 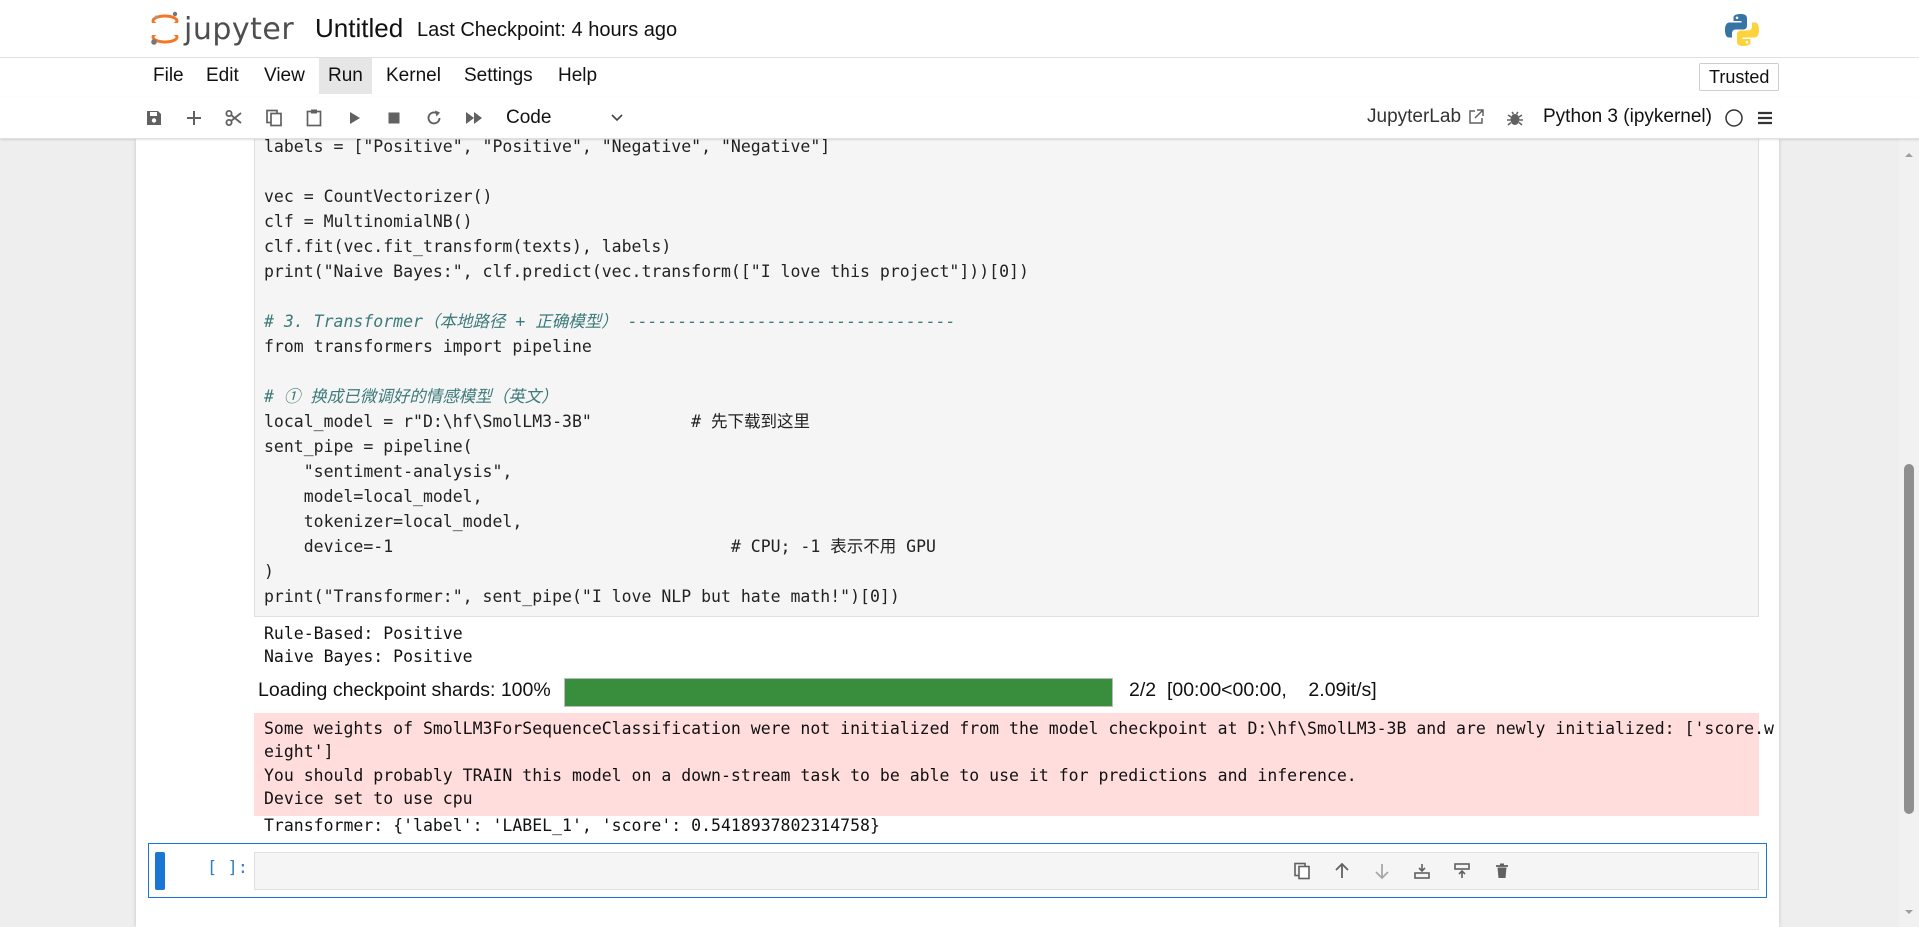 I want to click on code-line: vec = CountVectorizer(), so click(x=378, y=196).